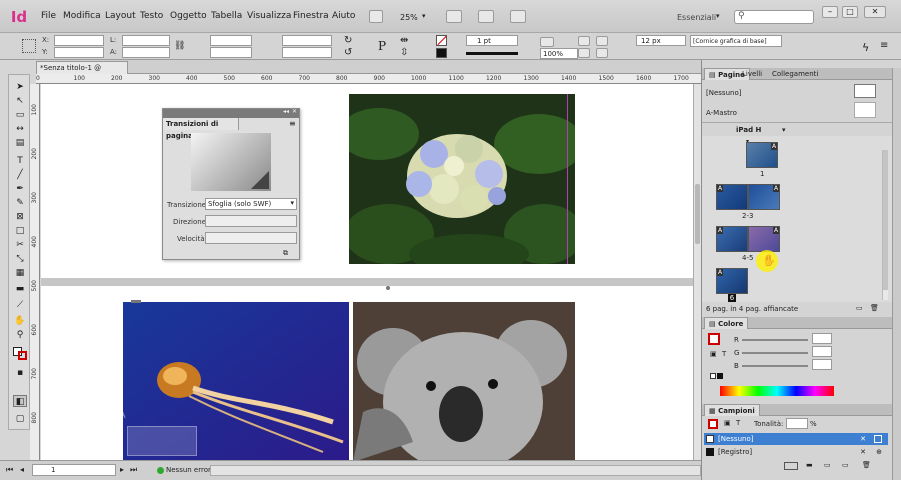  Describe the element at coordinates (796, 439) in the screenshot. I see `swatch-row: [Nessuno] ✕` at that location.